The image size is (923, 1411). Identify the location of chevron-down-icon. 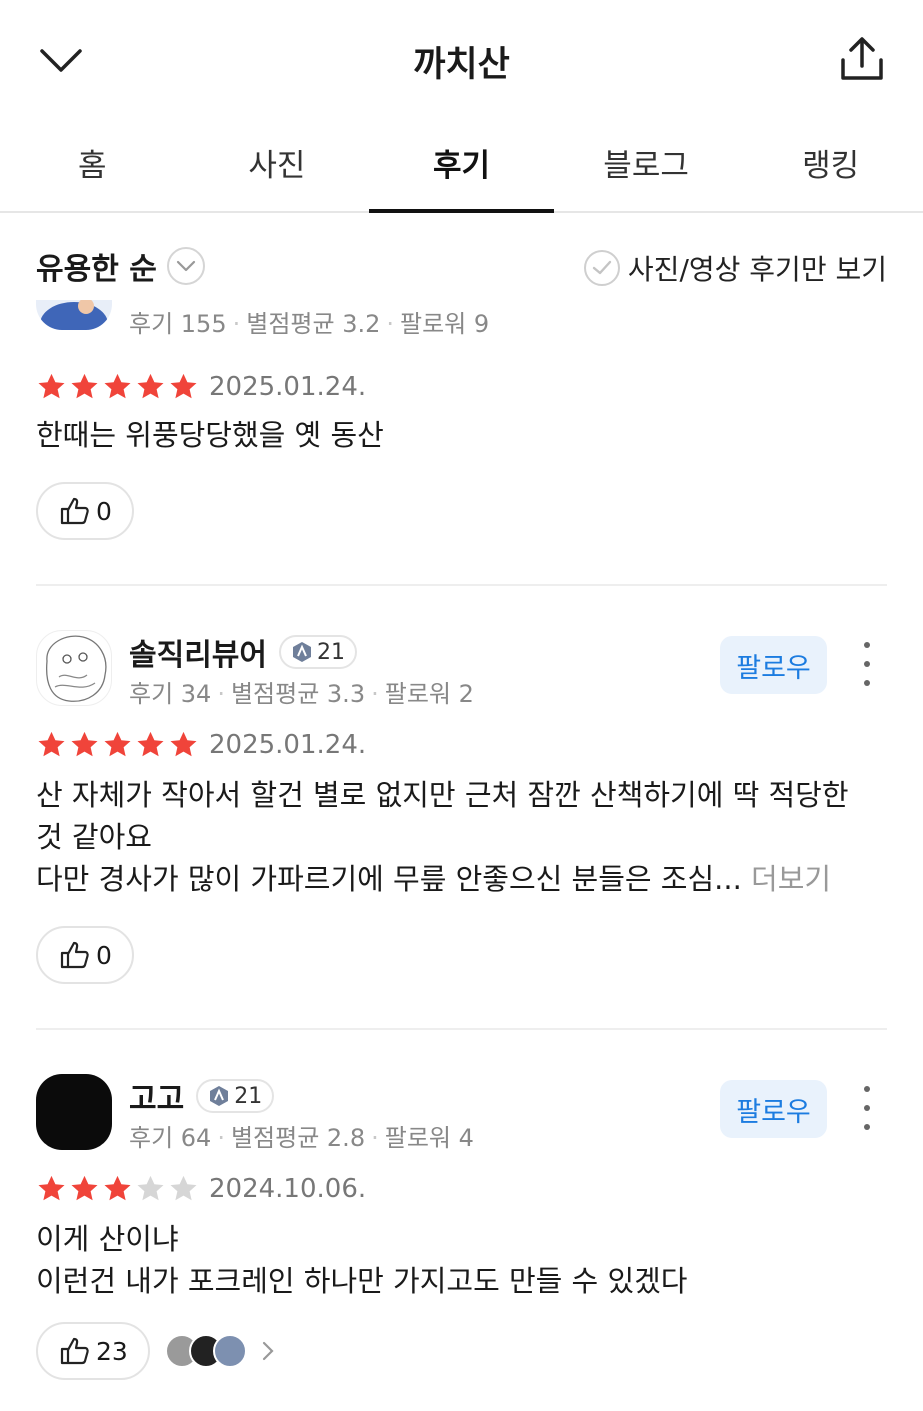
(185, 266).